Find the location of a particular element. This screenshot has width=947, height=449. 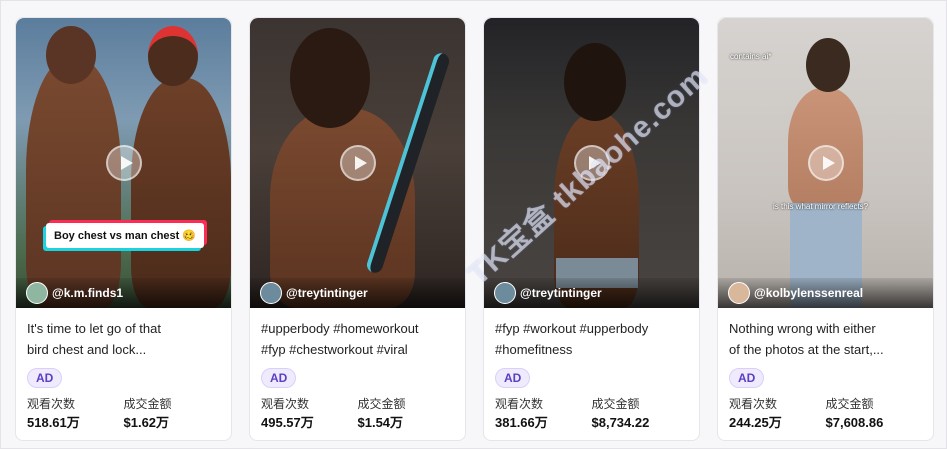

gmv-value: $1.62万 is located at coordinates (146, 422).